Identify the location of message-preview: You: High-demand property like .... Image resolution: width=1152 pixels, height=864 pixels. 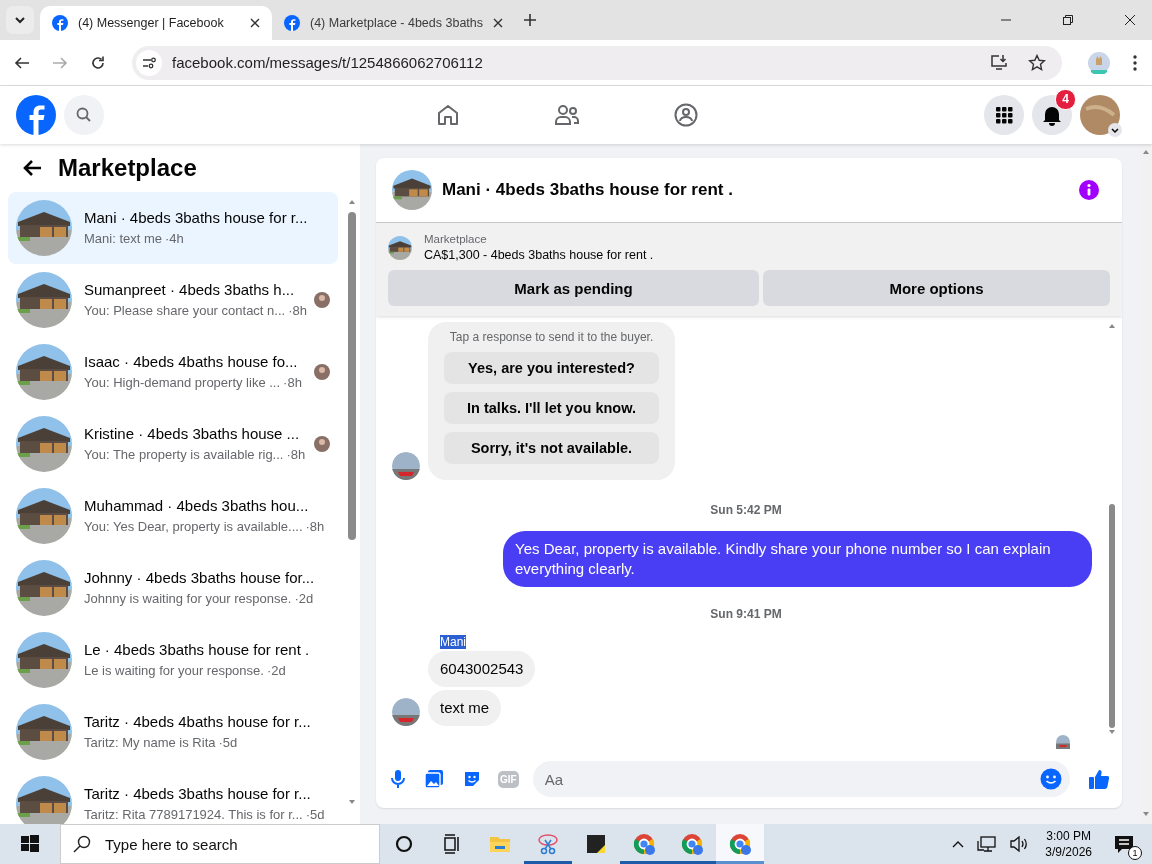
(182, 382).